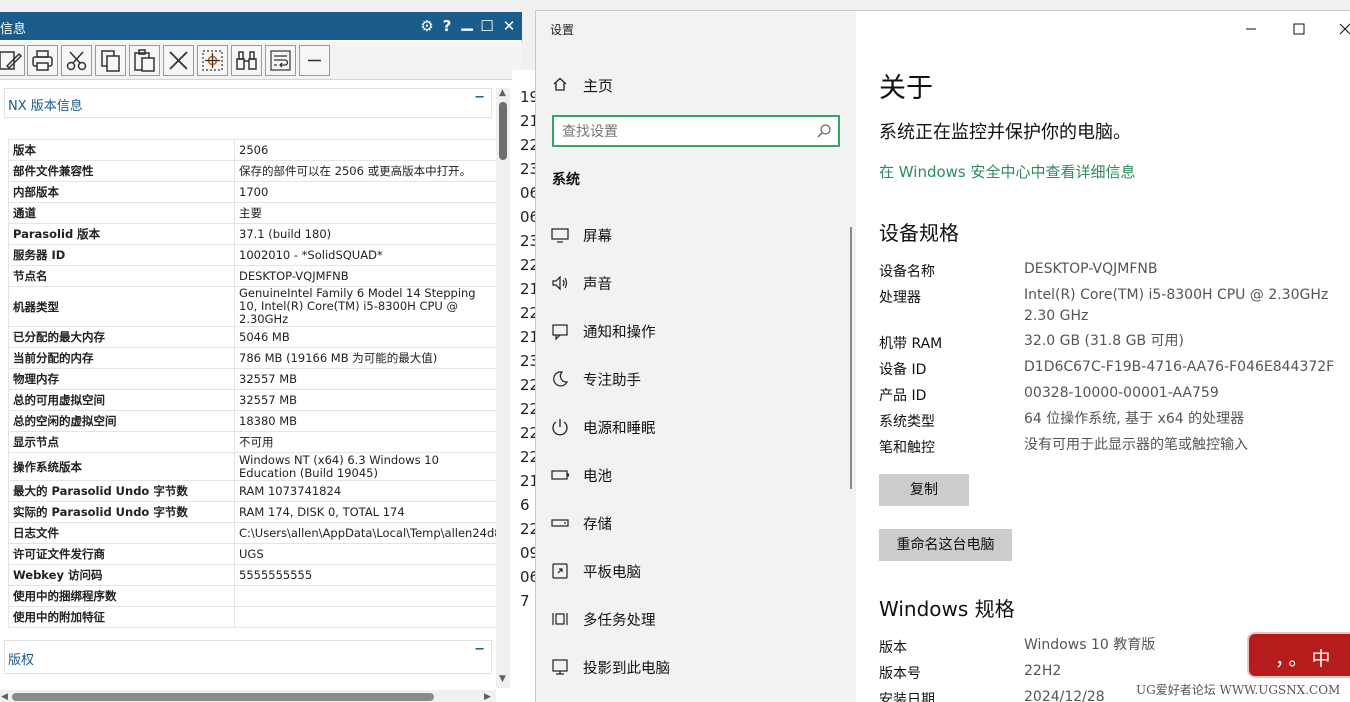 This screenshot has width=1350, height=702. Describe the element at coordinates (597, 237) in the screenshot. I see `sidebar-item-label: 屏幕` at that location.